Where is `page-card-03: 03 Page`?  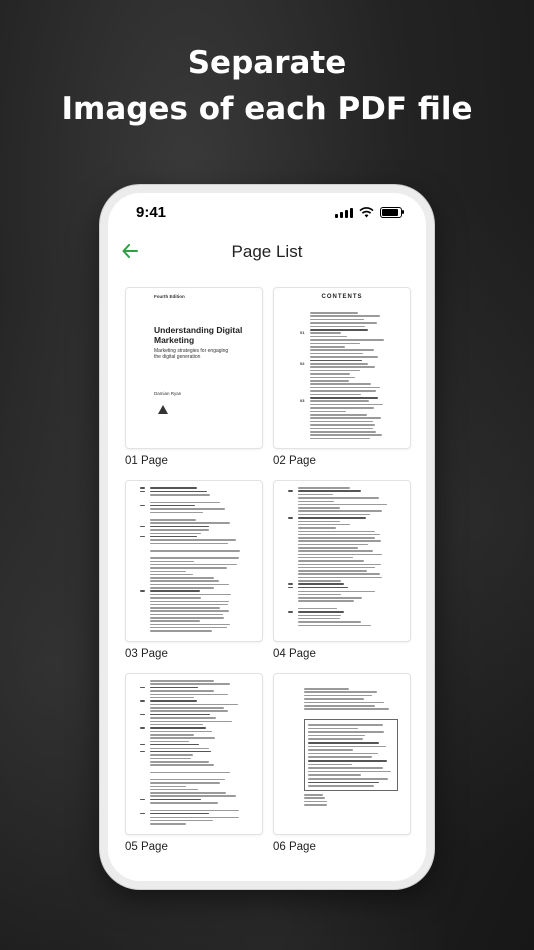 page-card-03: 03 Page is located at coordinates (194, 570).